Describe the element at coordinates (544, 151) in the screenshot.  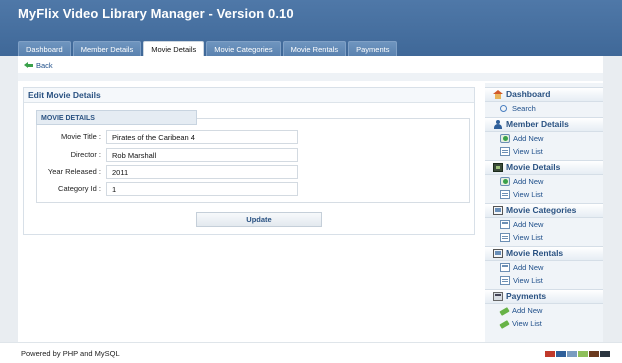
I see `sidebar-item-member-view-list: View List` at that location.